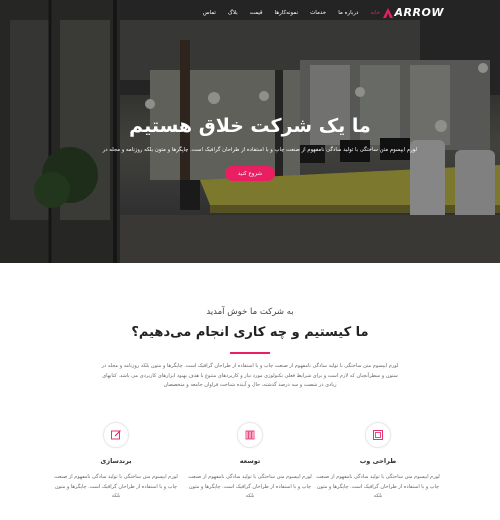 The image size is (500, 520). I want to click on development-icon, so click(250, 435).